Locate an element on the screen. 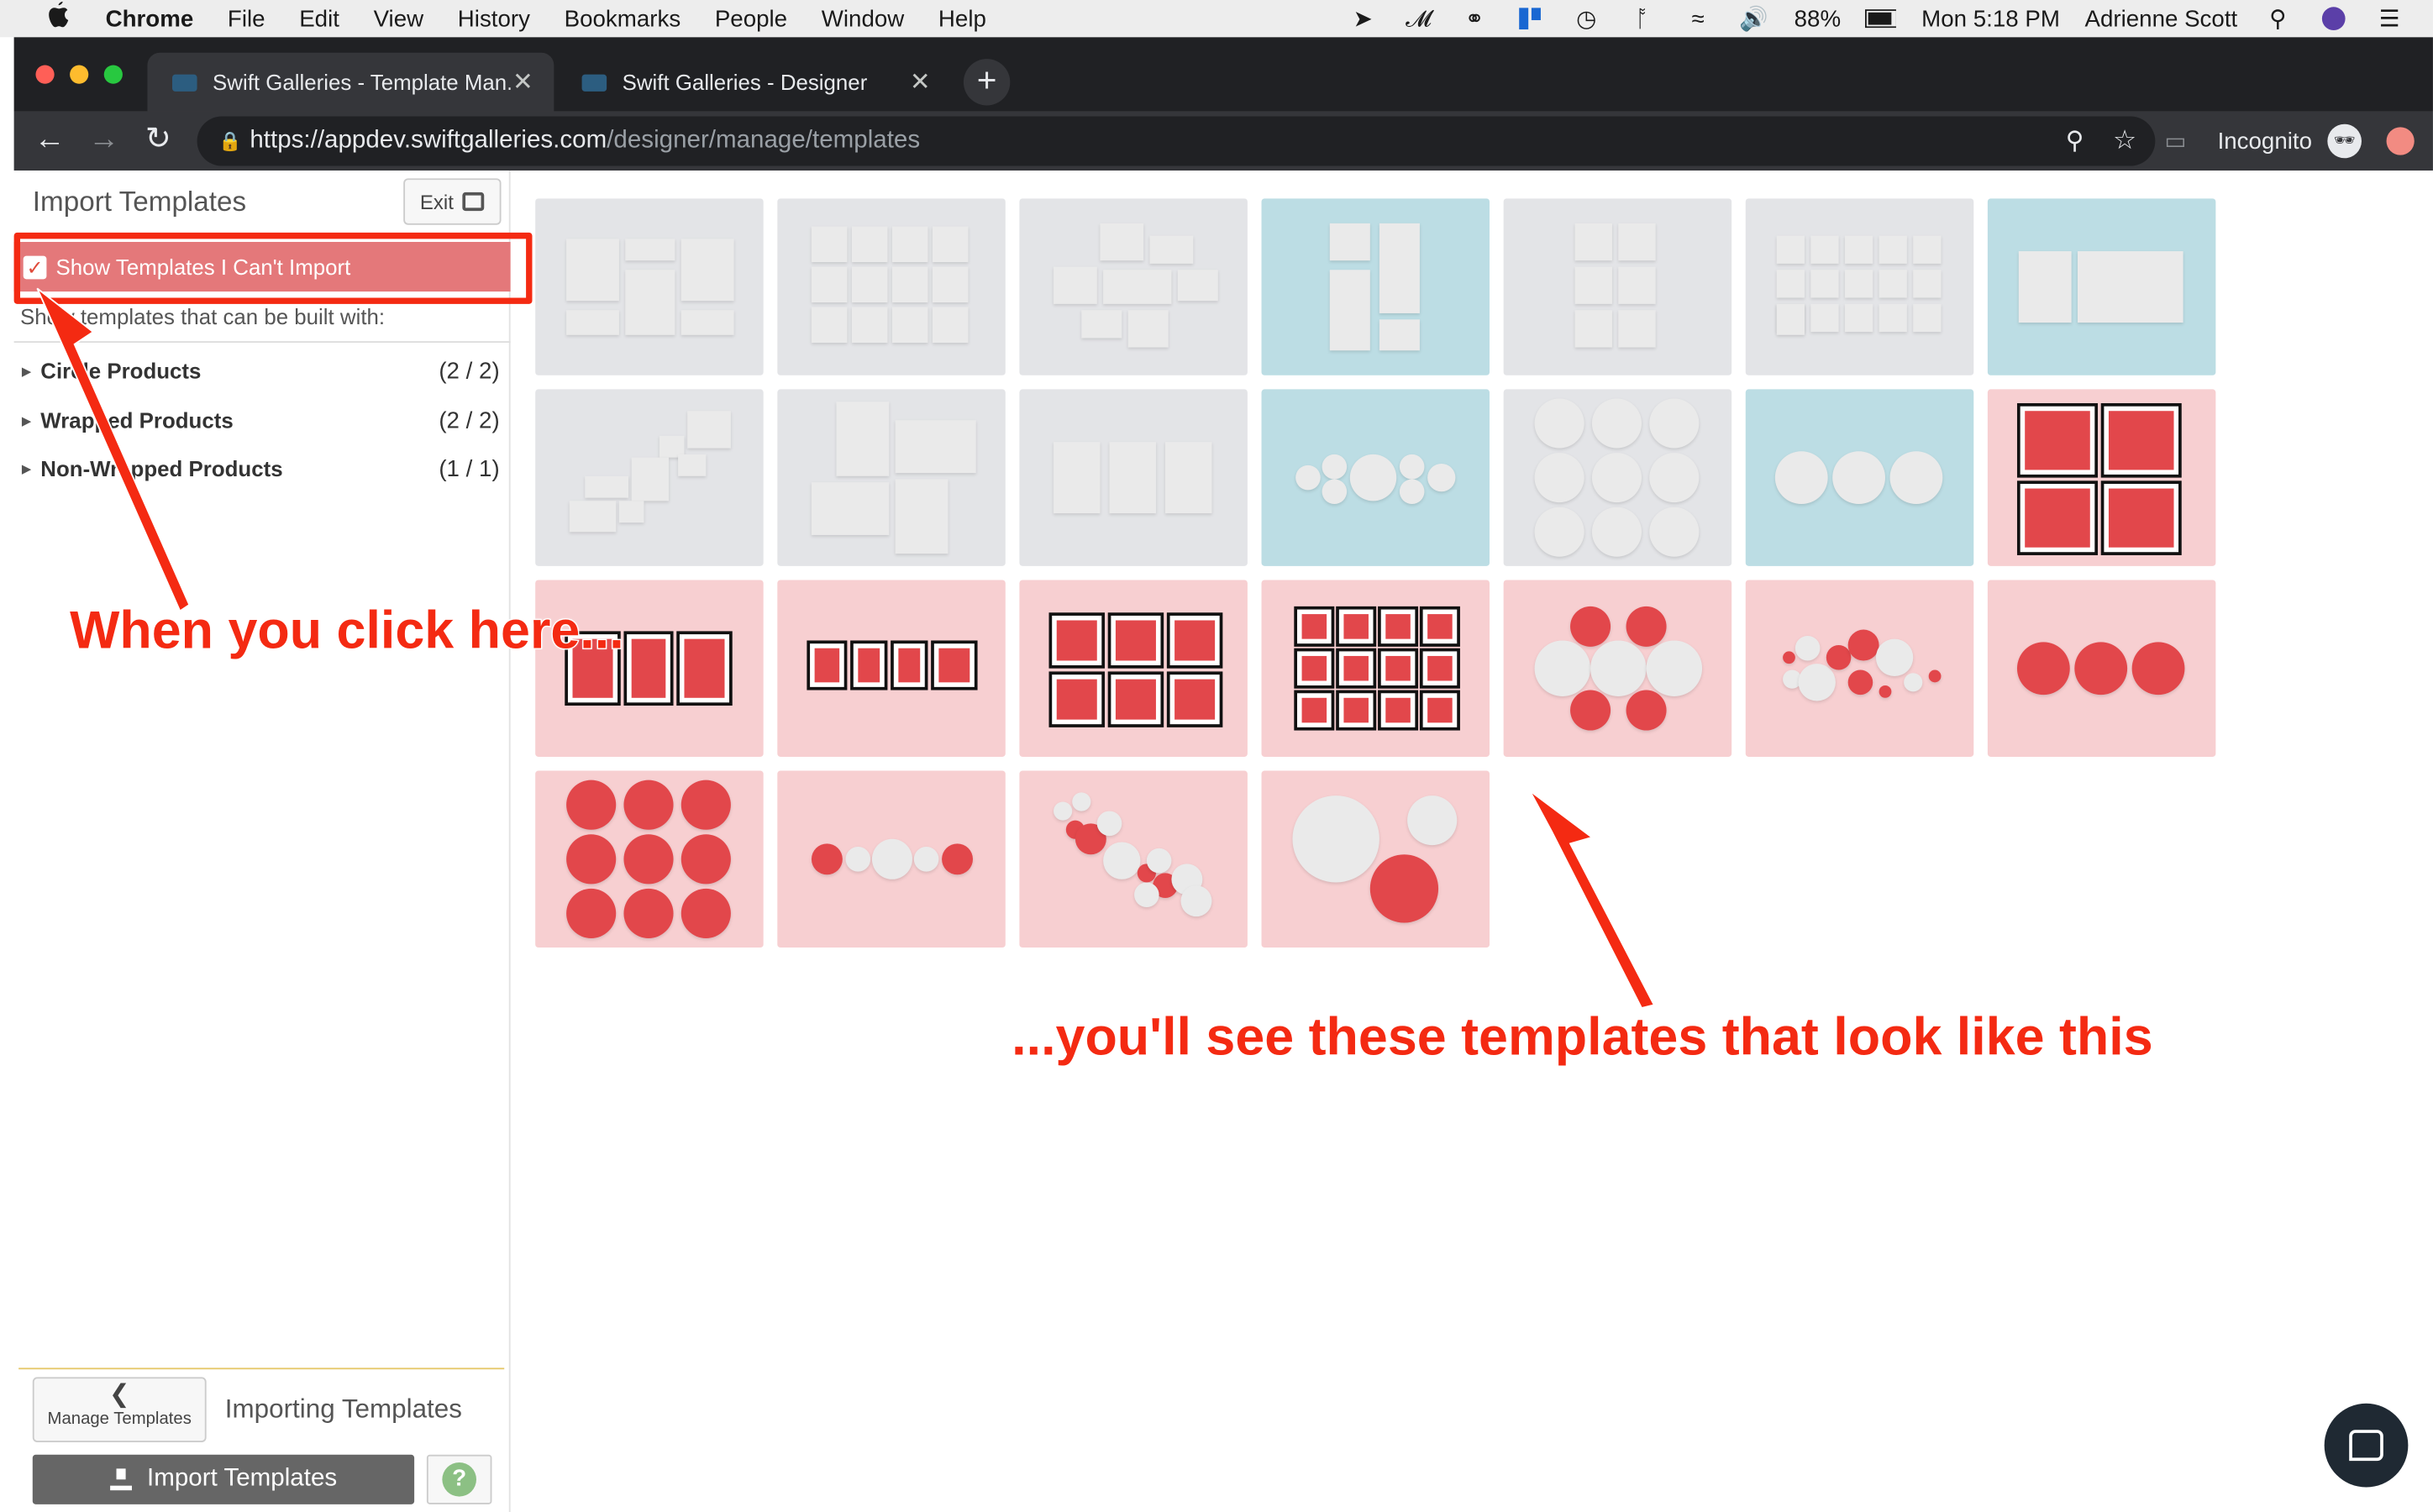 This screenshot has height=1512, width=2433. menu-app-name: Chrome is located at coordinates (150, 18).